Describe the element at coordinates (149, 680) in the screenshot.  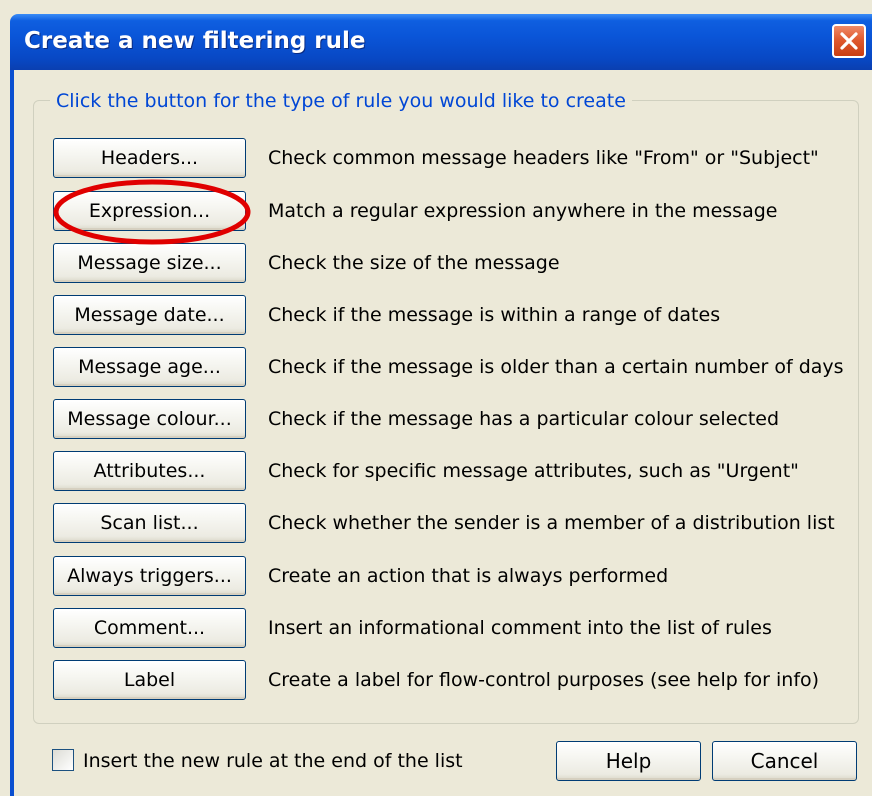
I see `label-button: Label` at that location.